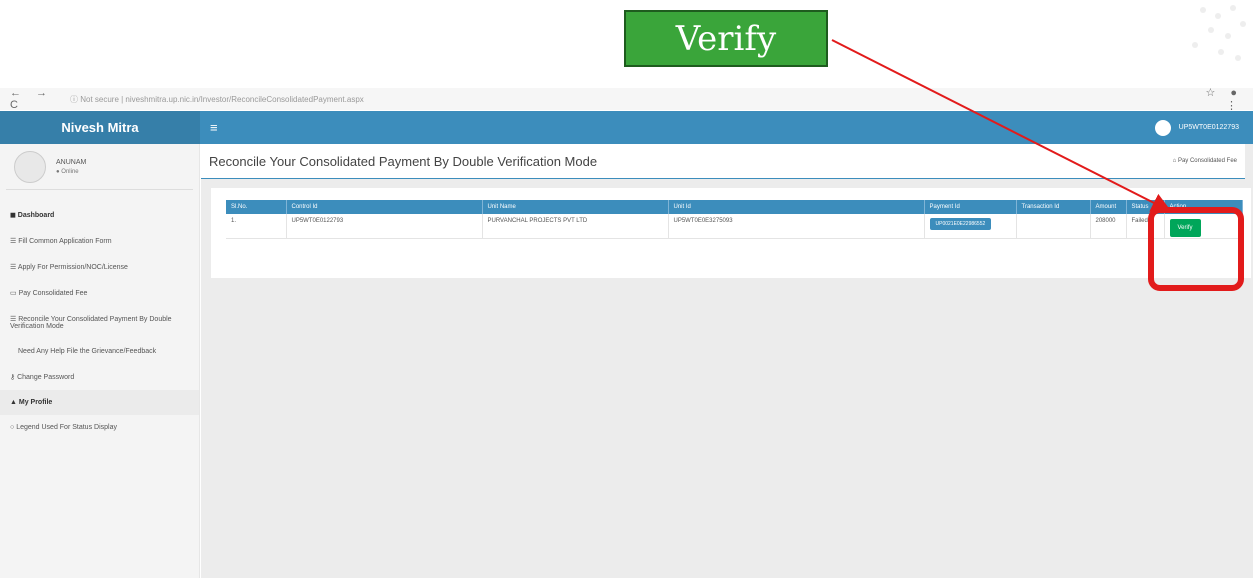 The width and height of the screenshot is (1253, 578). Describe the element at coordinates (46, 377) in the screenshot. I see `sidebar-item-label: Change Password` at that location.